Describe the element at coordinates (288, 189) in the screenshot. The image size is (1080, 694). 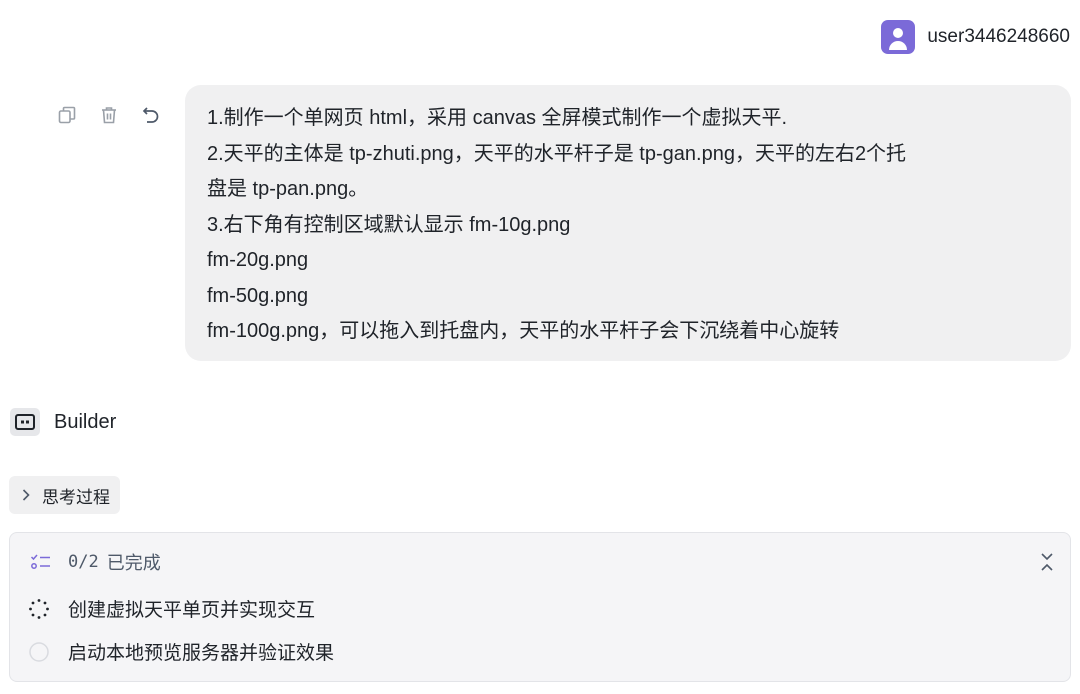
I see `message-line: 盘是 tp-pan.png。` at that location.